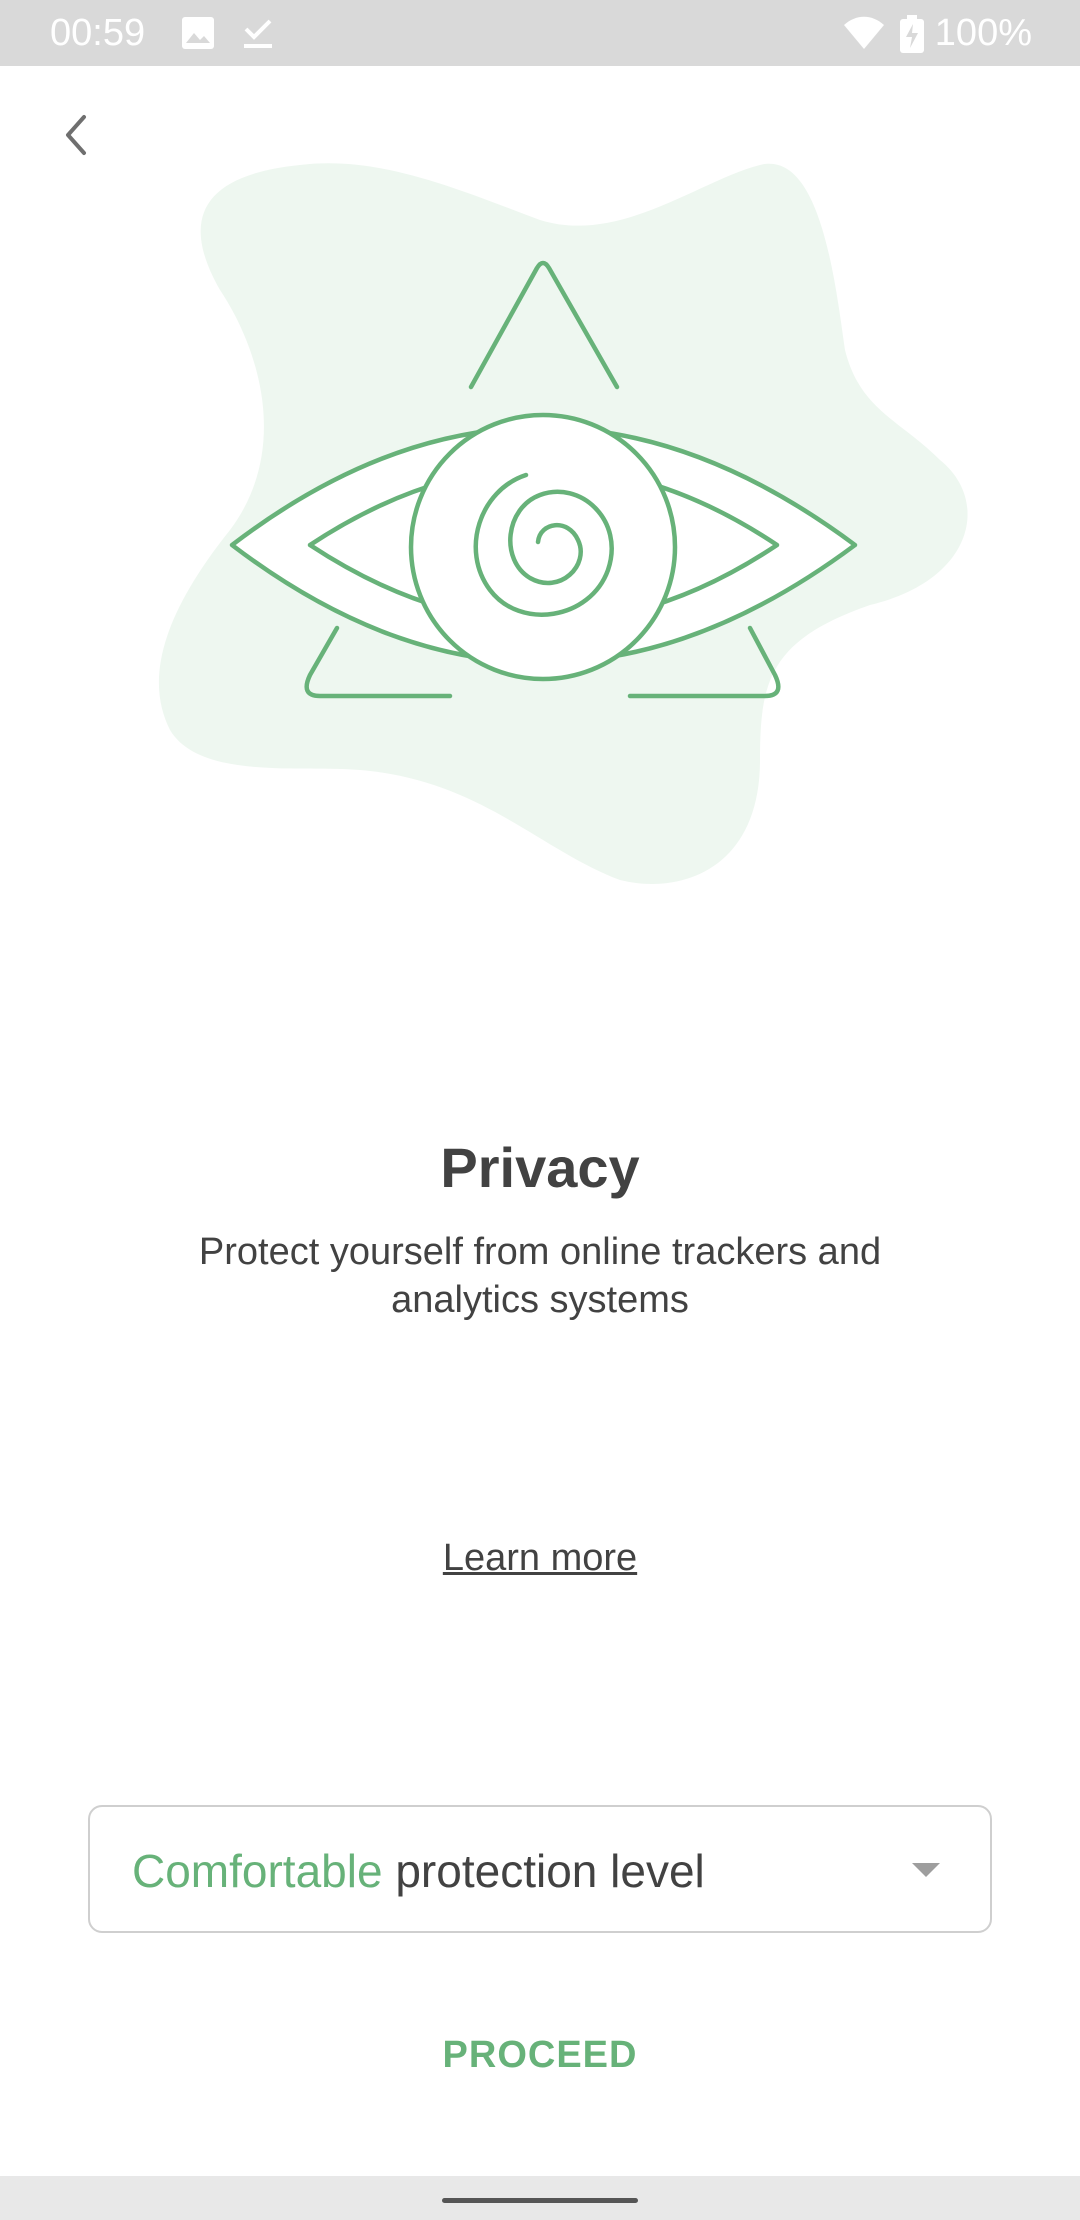 This screenshot has width=1080, height=2220. What do you see at coordinates (540, 2055) in the screenshot?
I see `proceed-button: PROCEED` at bounding box center [540, 2055].